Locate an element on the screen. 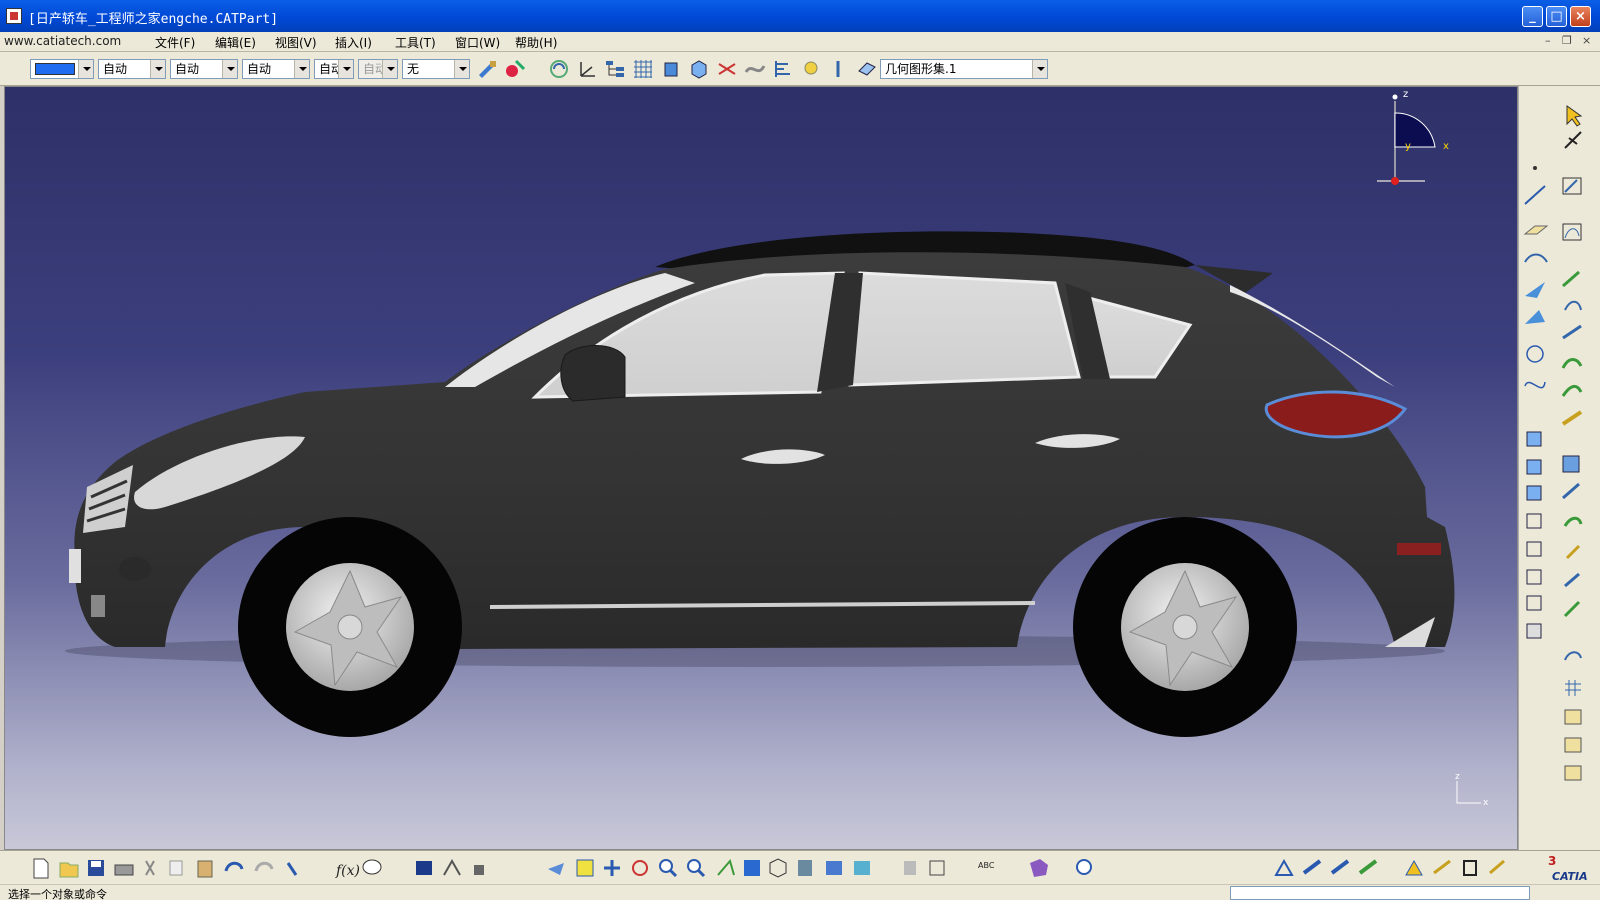  connect-curve-icon is located at coordinates (1572, 418).